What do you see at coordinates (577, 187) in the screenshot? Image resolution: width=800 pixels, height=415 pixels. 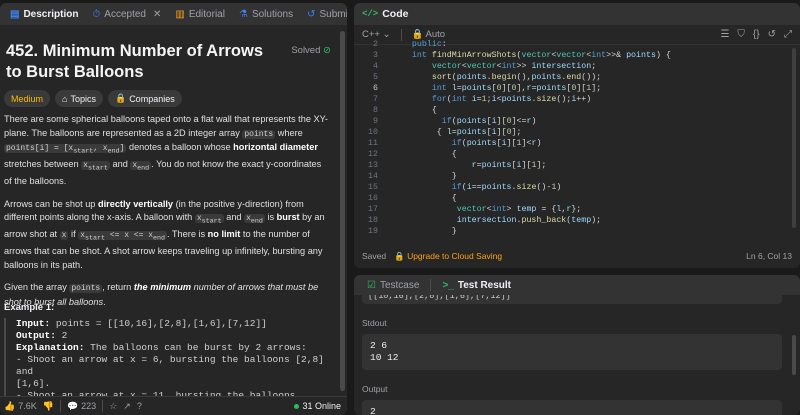 I see `code-line: 15 if(i==points.size()-1)` at bounding box center [577, 187].